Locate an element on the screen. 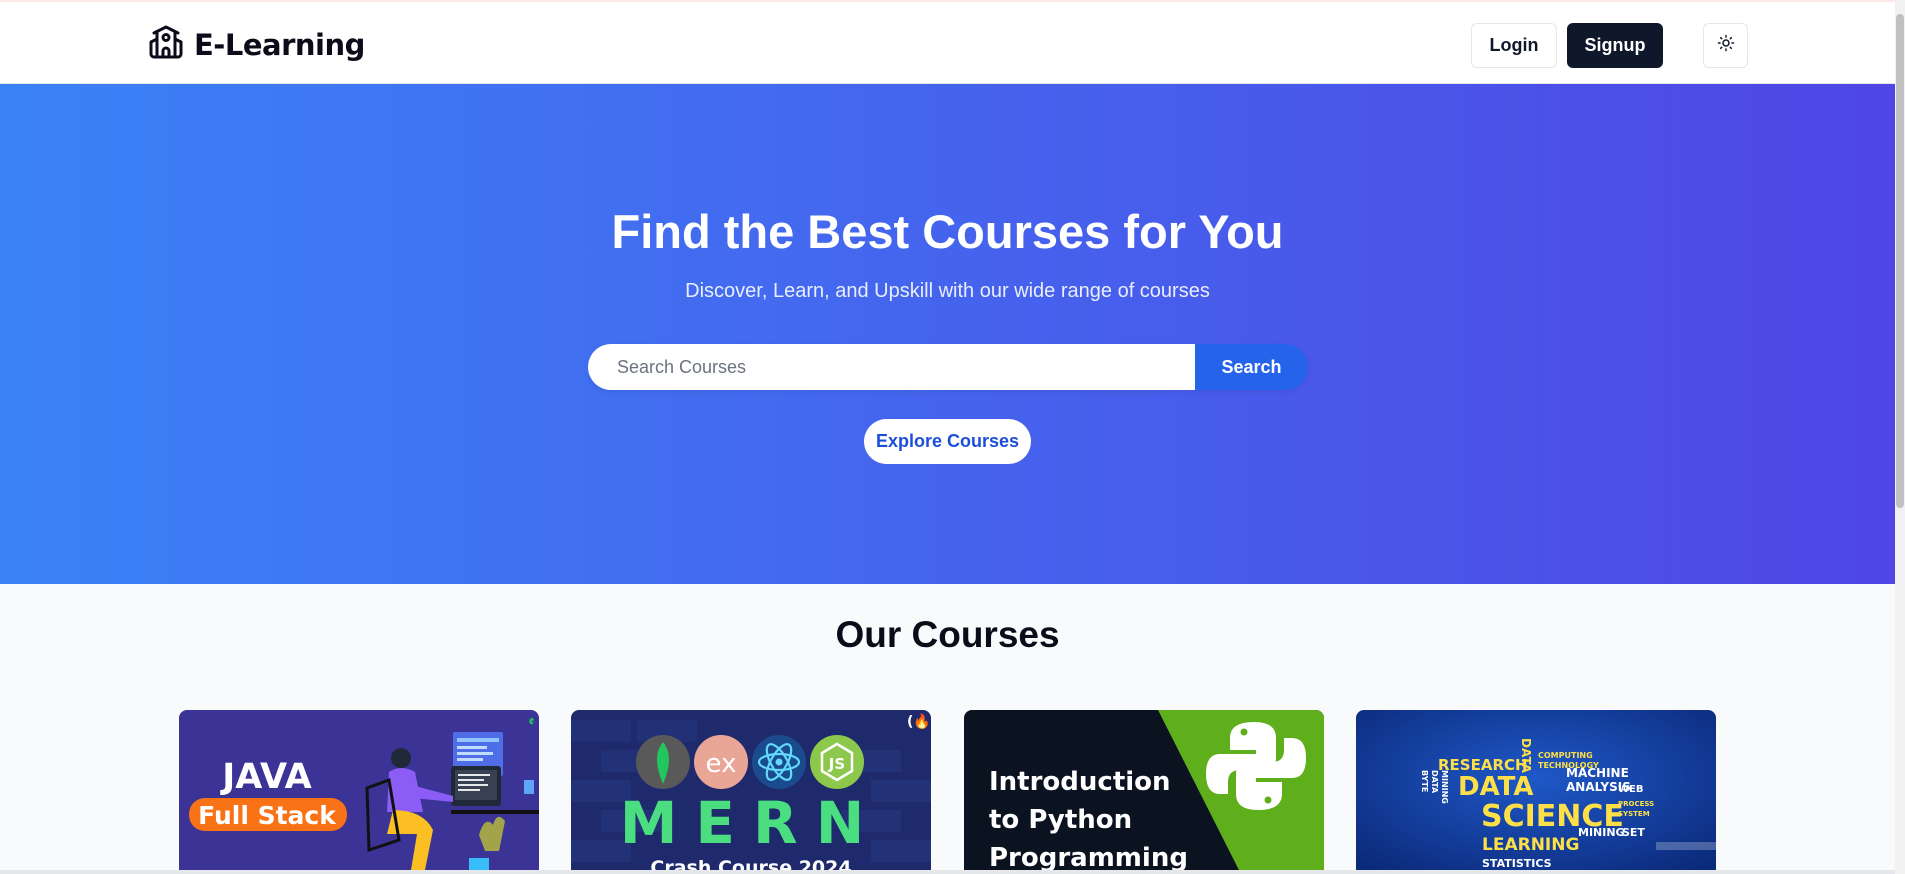 Image resolution: width=1905 pixels, height=874 pixels. bottom-edge is located at coordinates (952, 872).